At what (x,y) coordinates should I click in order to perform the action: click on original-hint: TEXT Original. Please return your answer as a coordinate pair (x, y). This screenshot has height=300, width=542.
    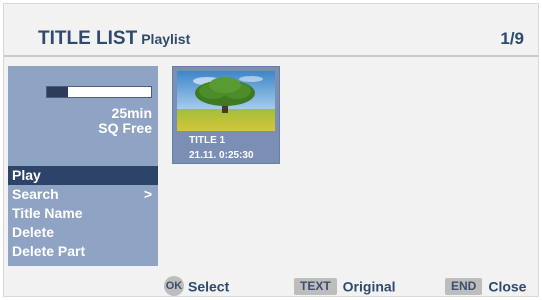
    Looking at the image, I should click on (345, 285).